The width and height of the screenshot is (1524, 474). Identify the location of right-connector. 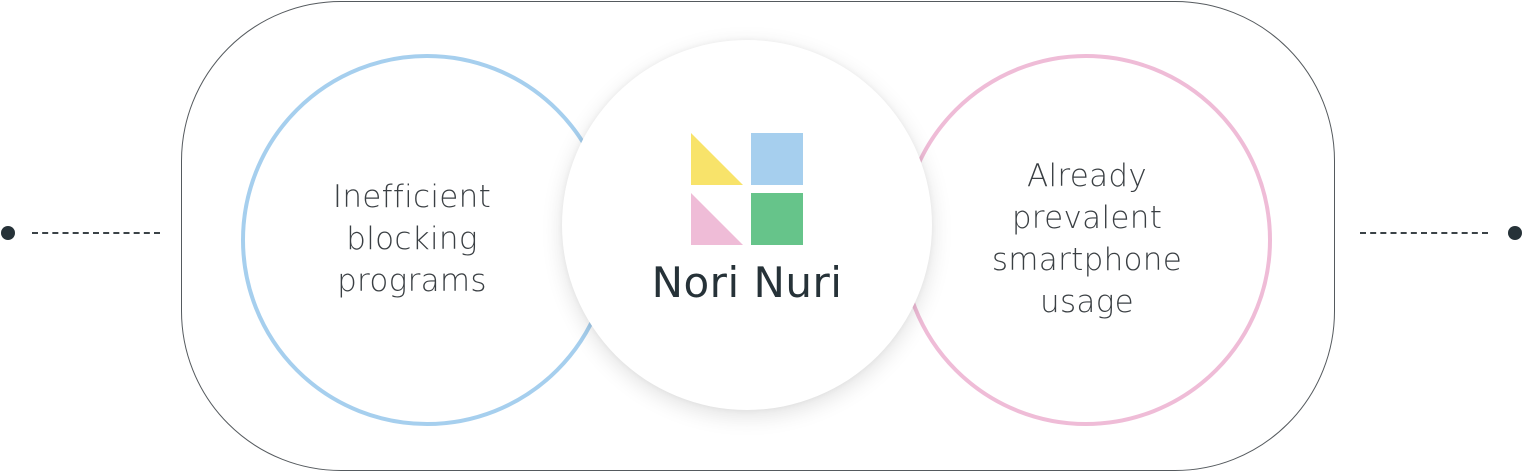
(1442, 233).